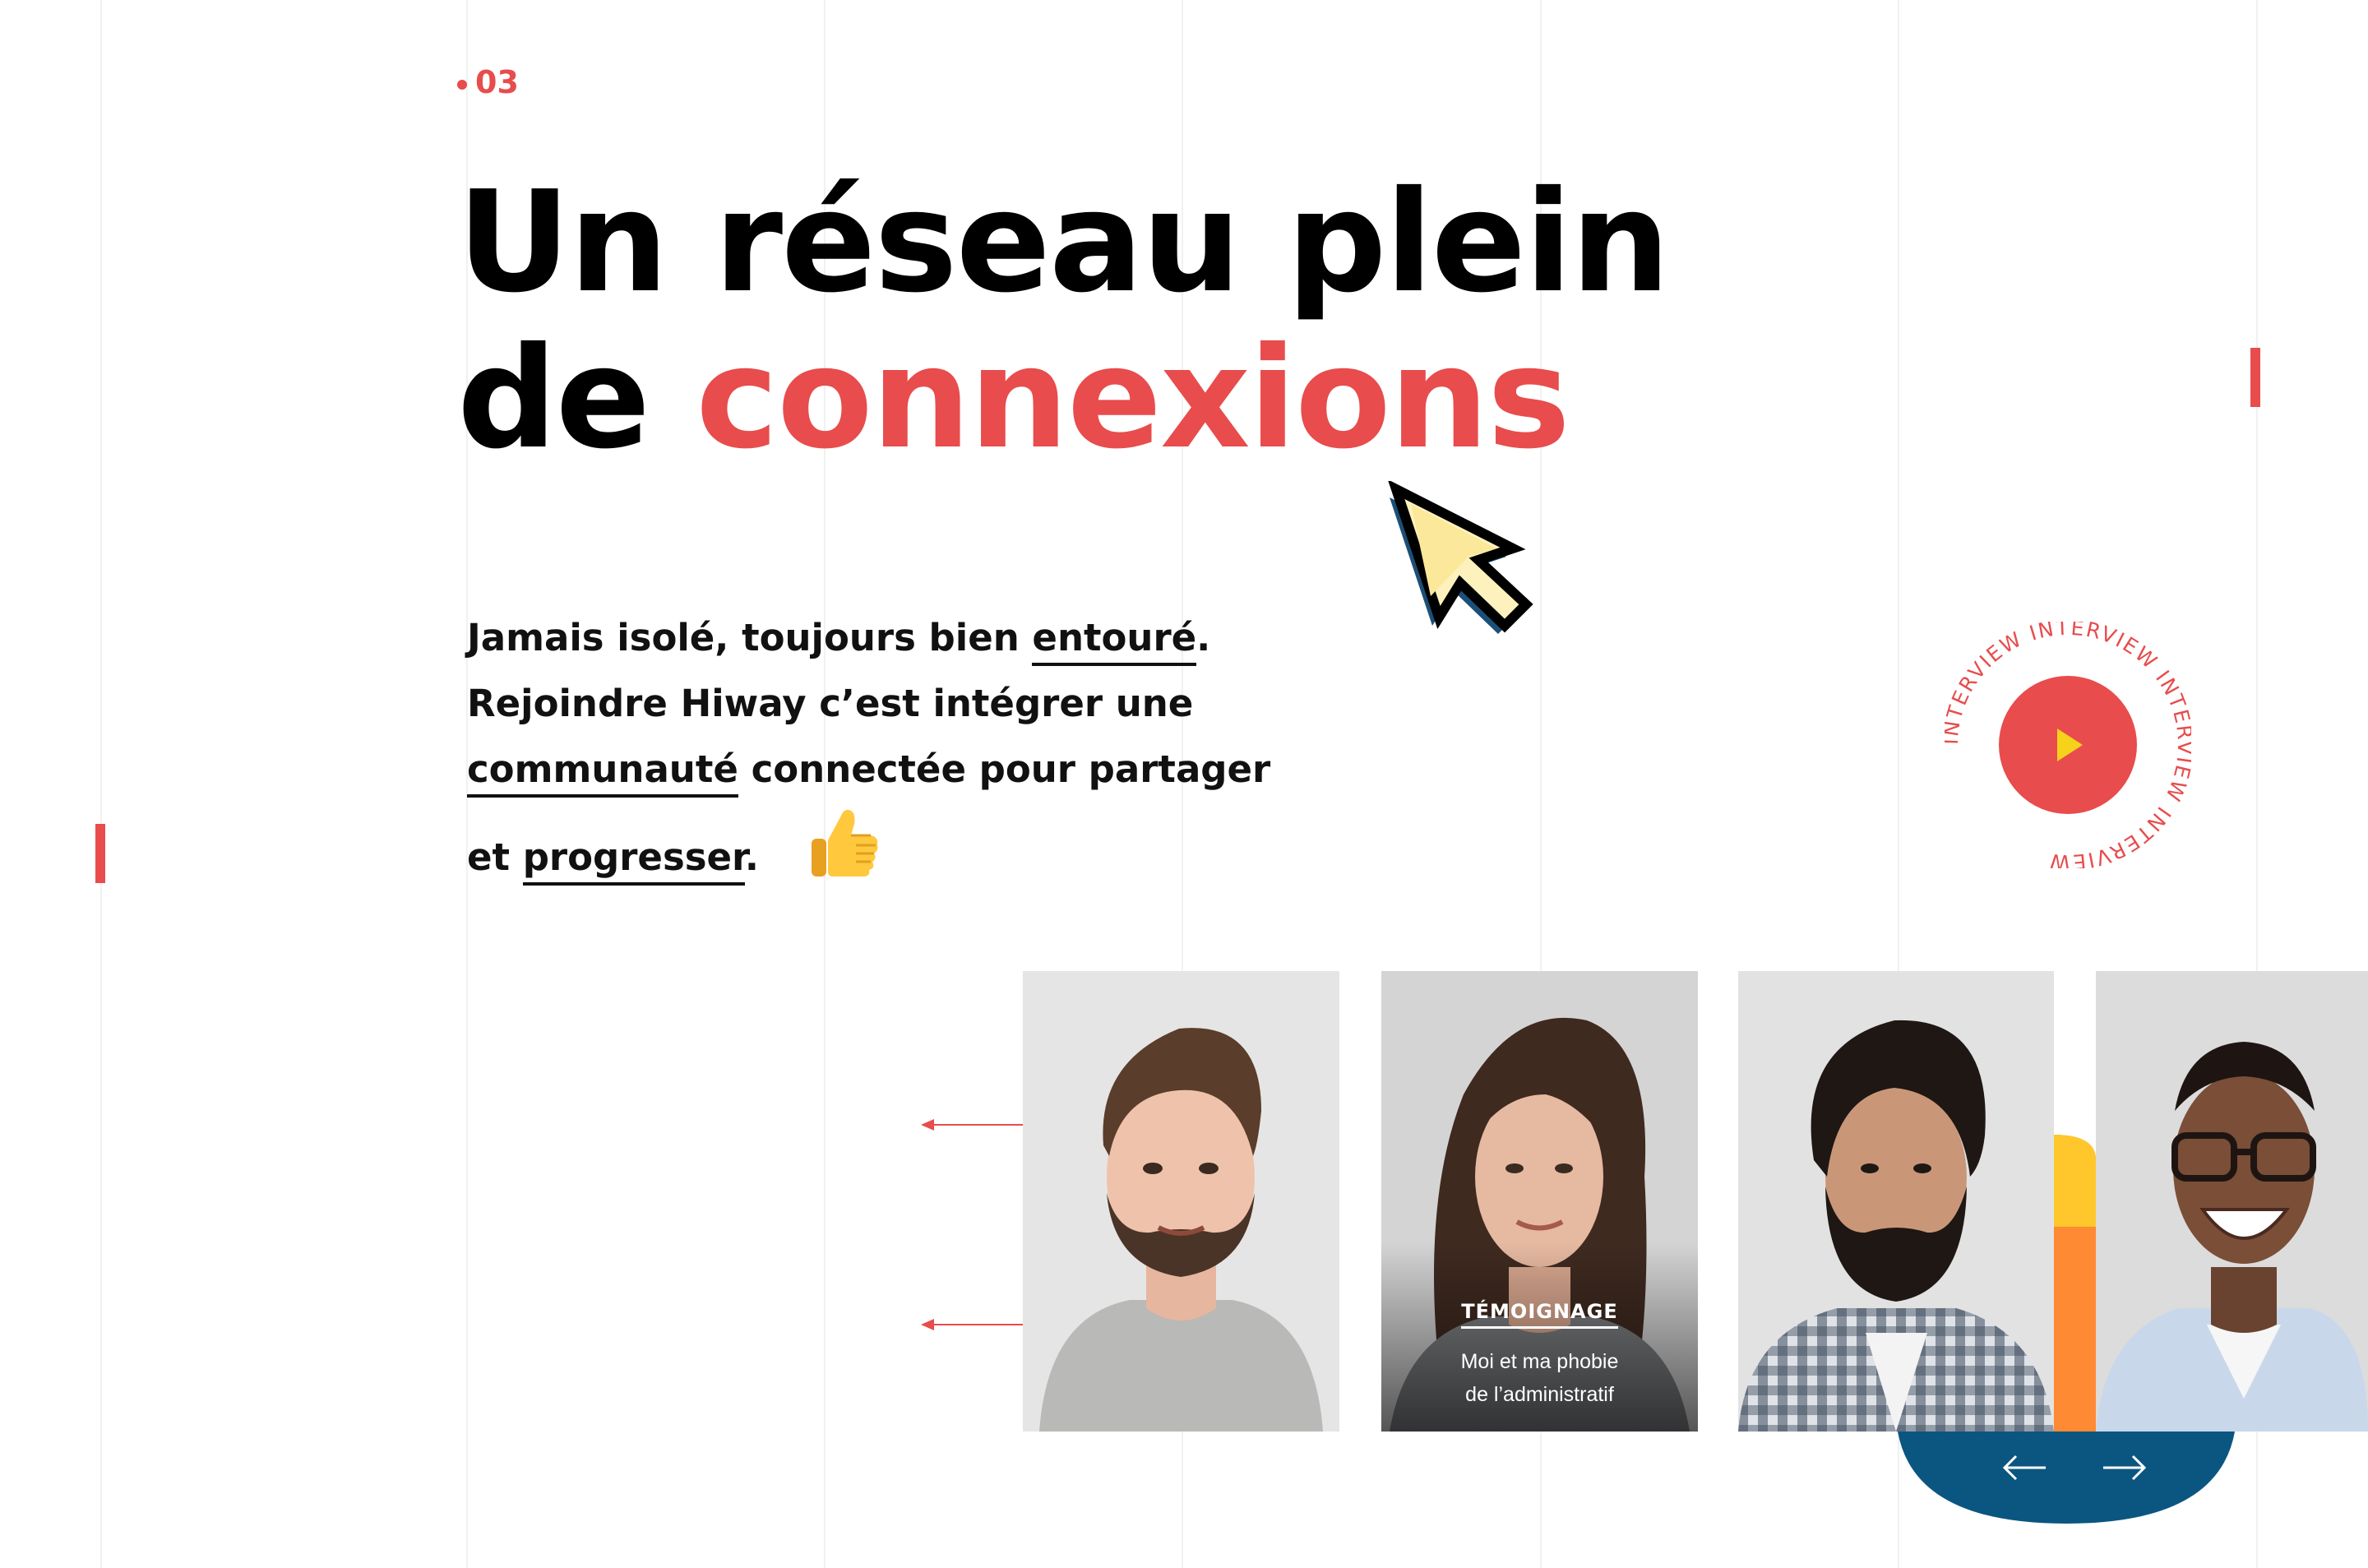 This screenshot has width=2368, height=1568. I want to click on section-number: 03, so click(488, 82).